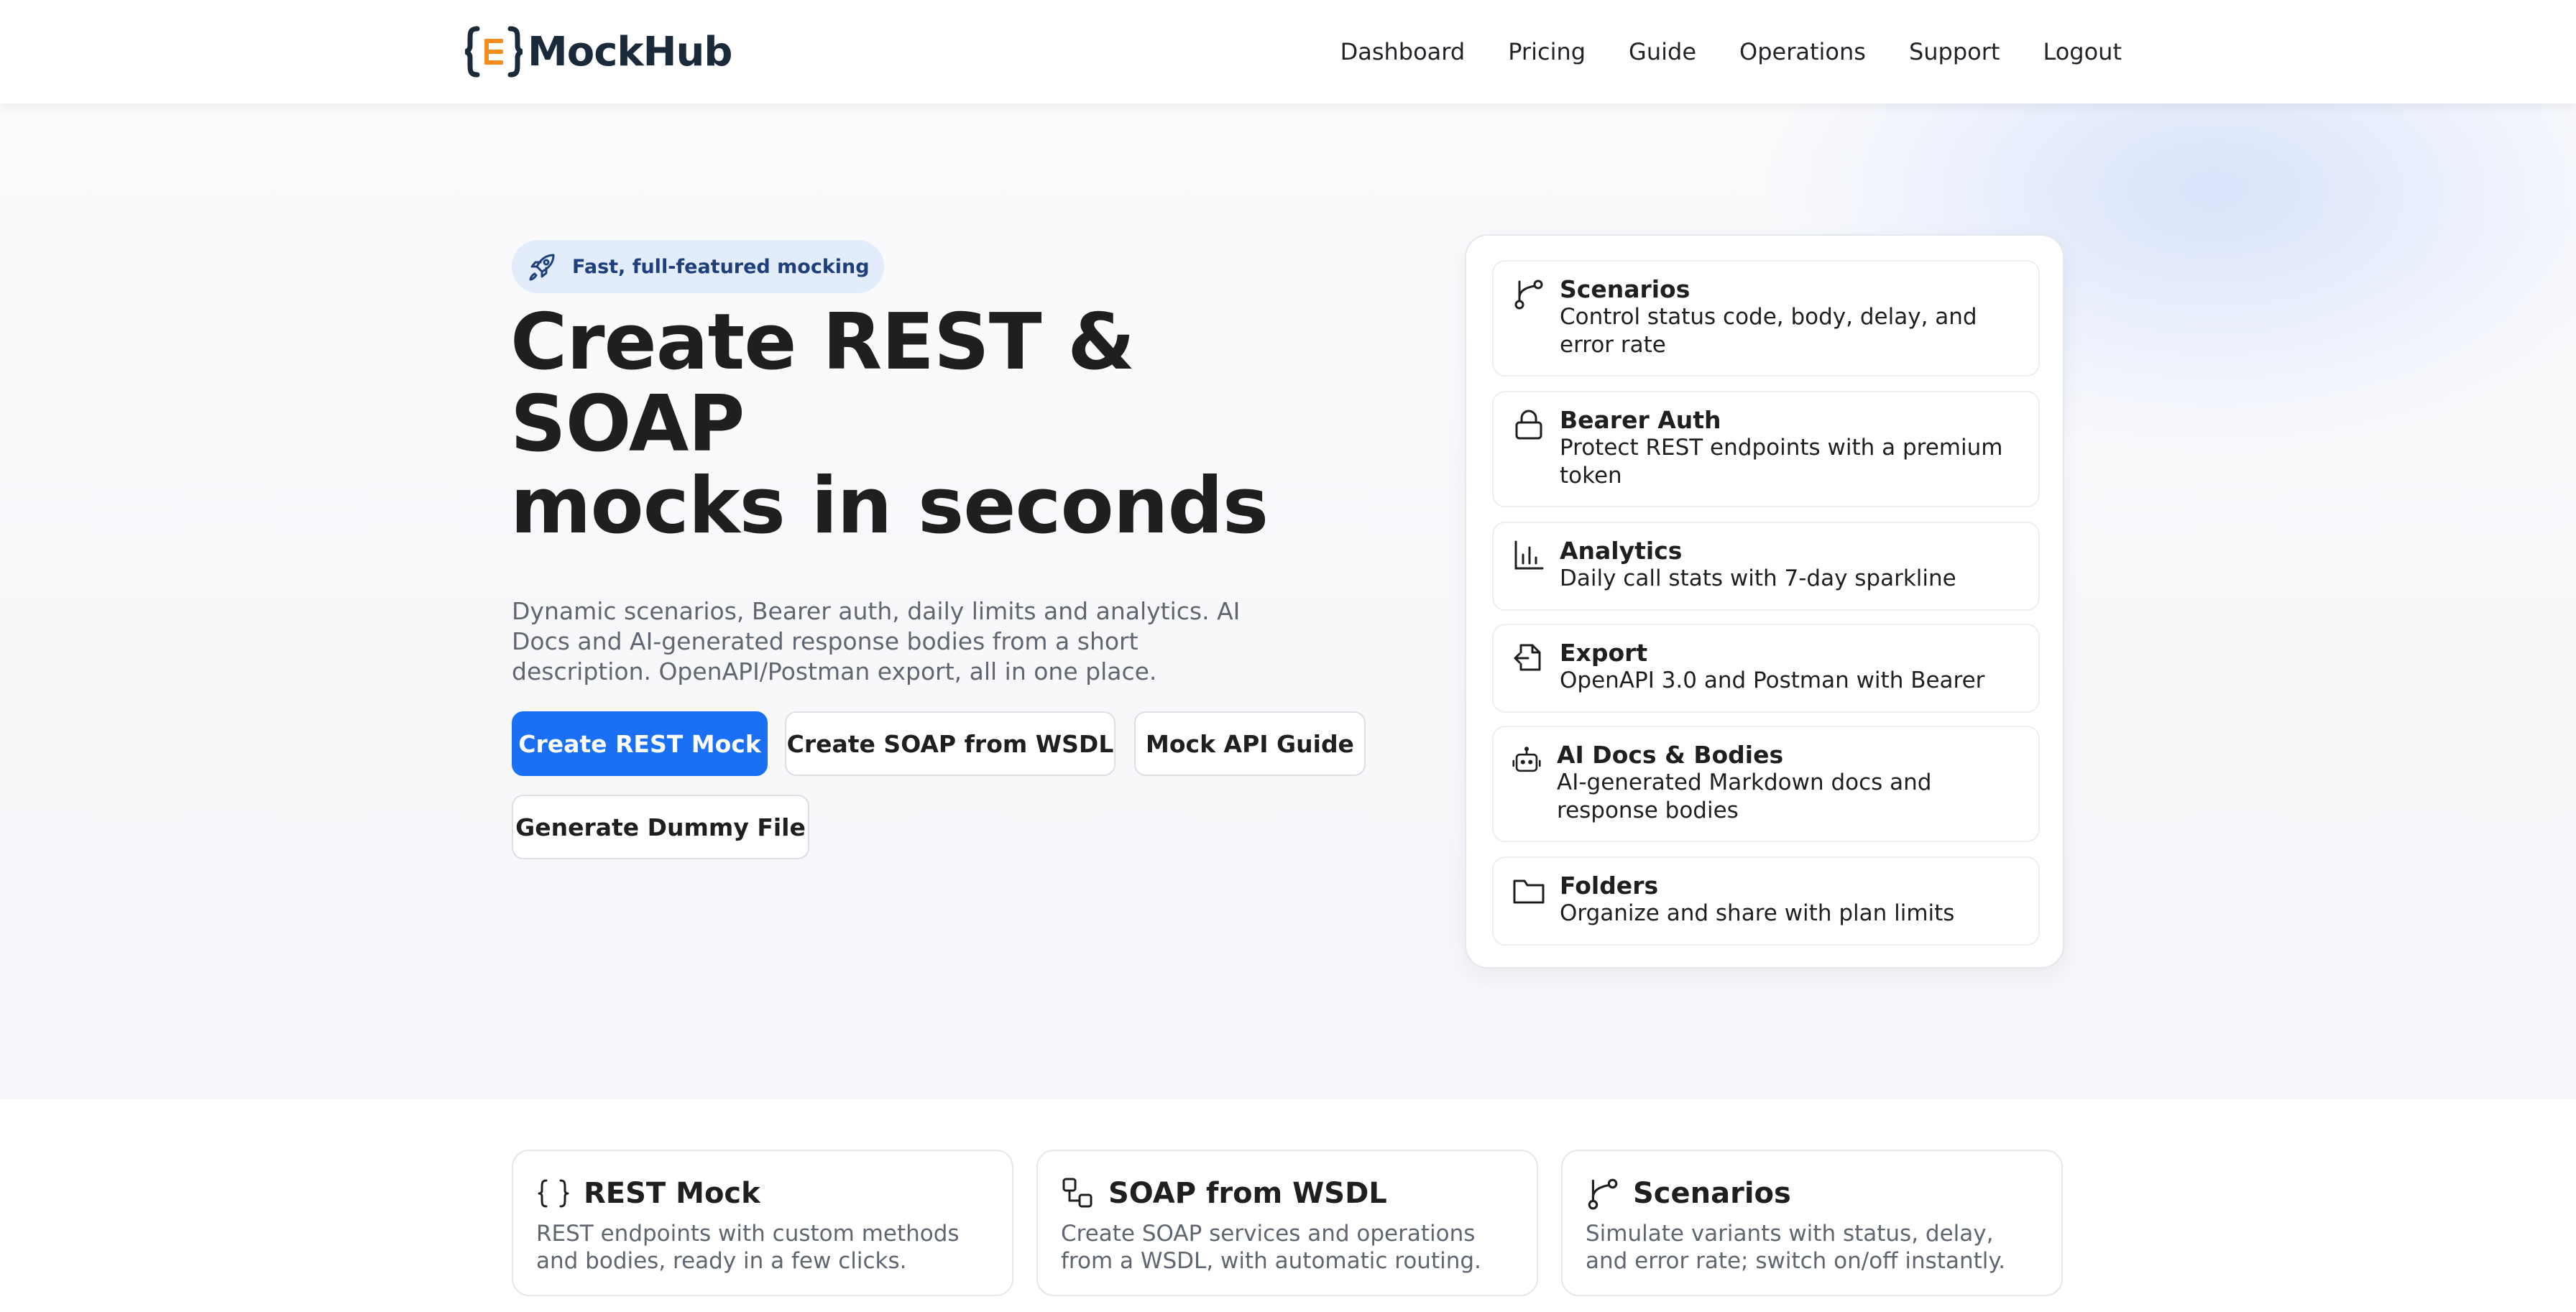 This screenshot has width=2576, height=1312. What do you see at coordinates (1604, 653) in the screenshot?
I see `feature-title: Export` at bounding box center [1604, 653].